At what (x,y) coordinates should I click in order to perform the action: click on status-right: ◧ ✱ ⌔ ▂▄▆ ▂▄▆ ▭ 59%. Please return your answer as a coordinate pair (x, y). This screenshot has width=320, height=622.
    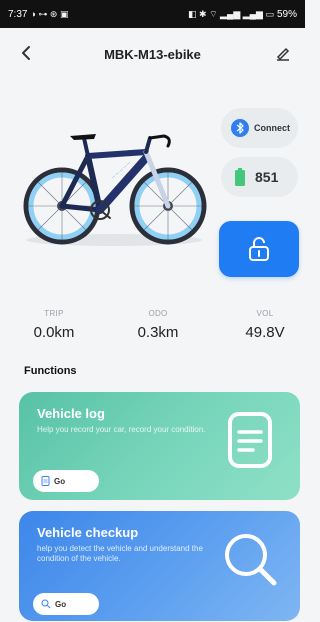
    Looking at the image, I should click on (242, 14).